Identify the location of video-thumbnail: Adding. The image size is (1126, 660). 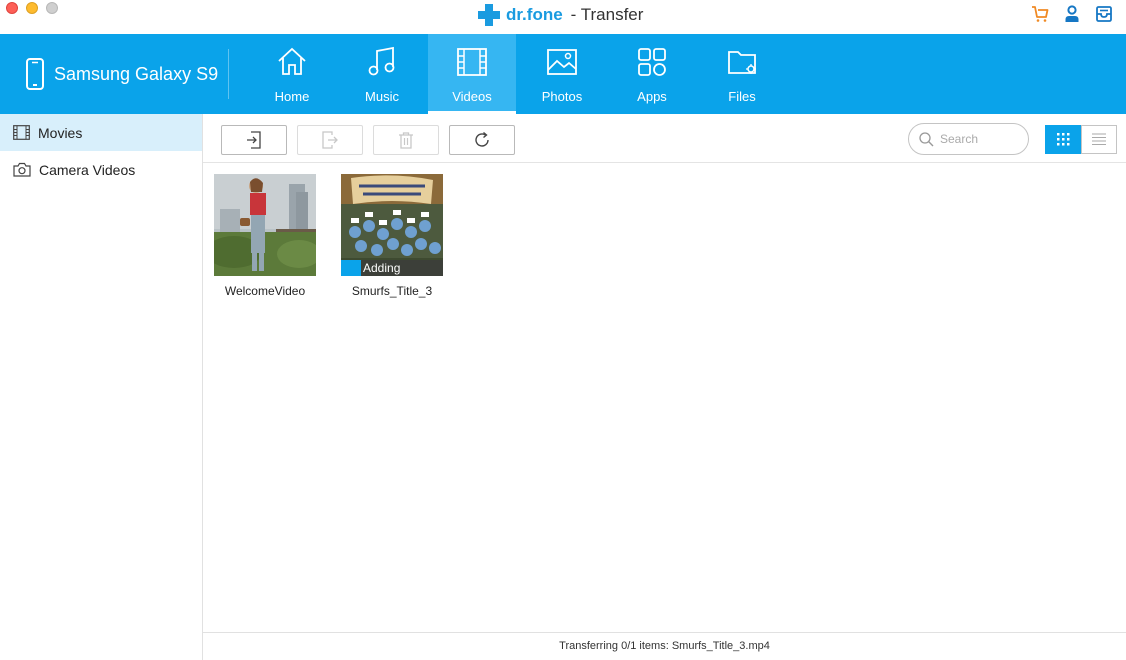
(392, 225).